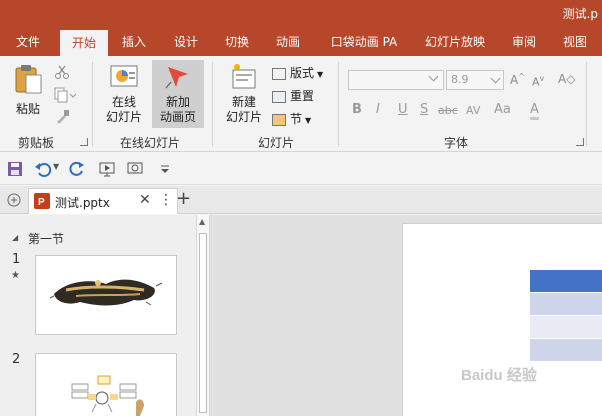 This screenshot has height=416, width=602. I want to click on new-tab-icon: +, so click(183, 198).